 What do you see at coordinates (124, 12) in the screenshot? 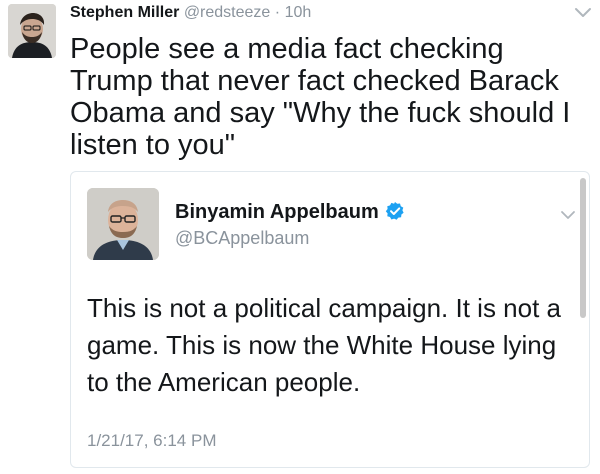
I see `author-name: Stephen Miller` at bounding box center [124, 12].